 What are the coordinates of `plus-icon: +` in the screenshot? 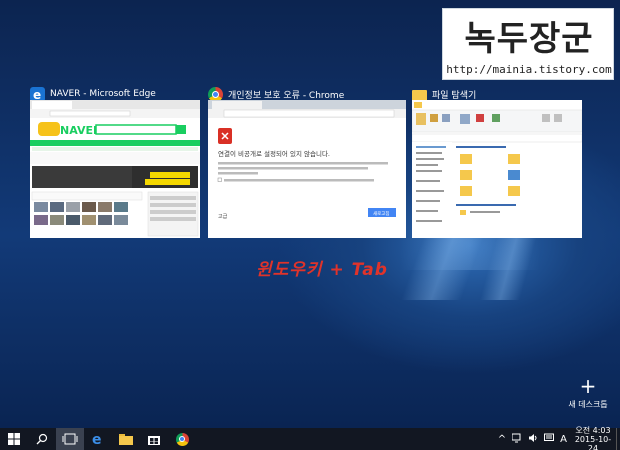 It's located at (588, 386).